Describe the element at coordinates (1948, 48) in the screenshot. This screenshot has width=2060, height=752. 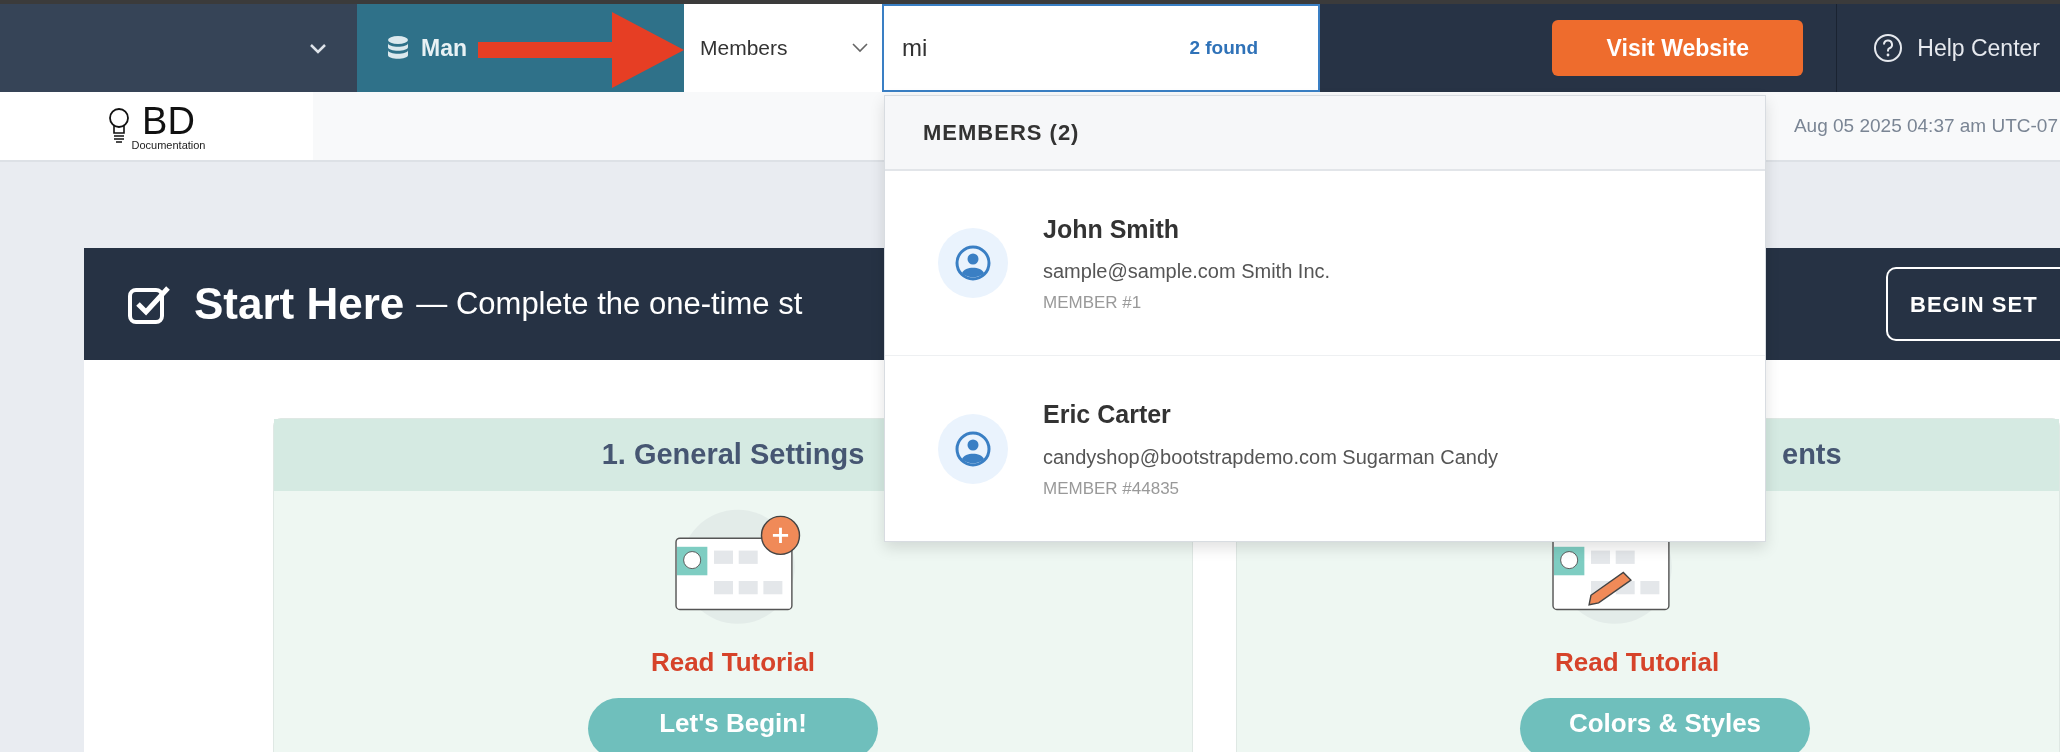
I see `help-center-link: Help Center` at that location.